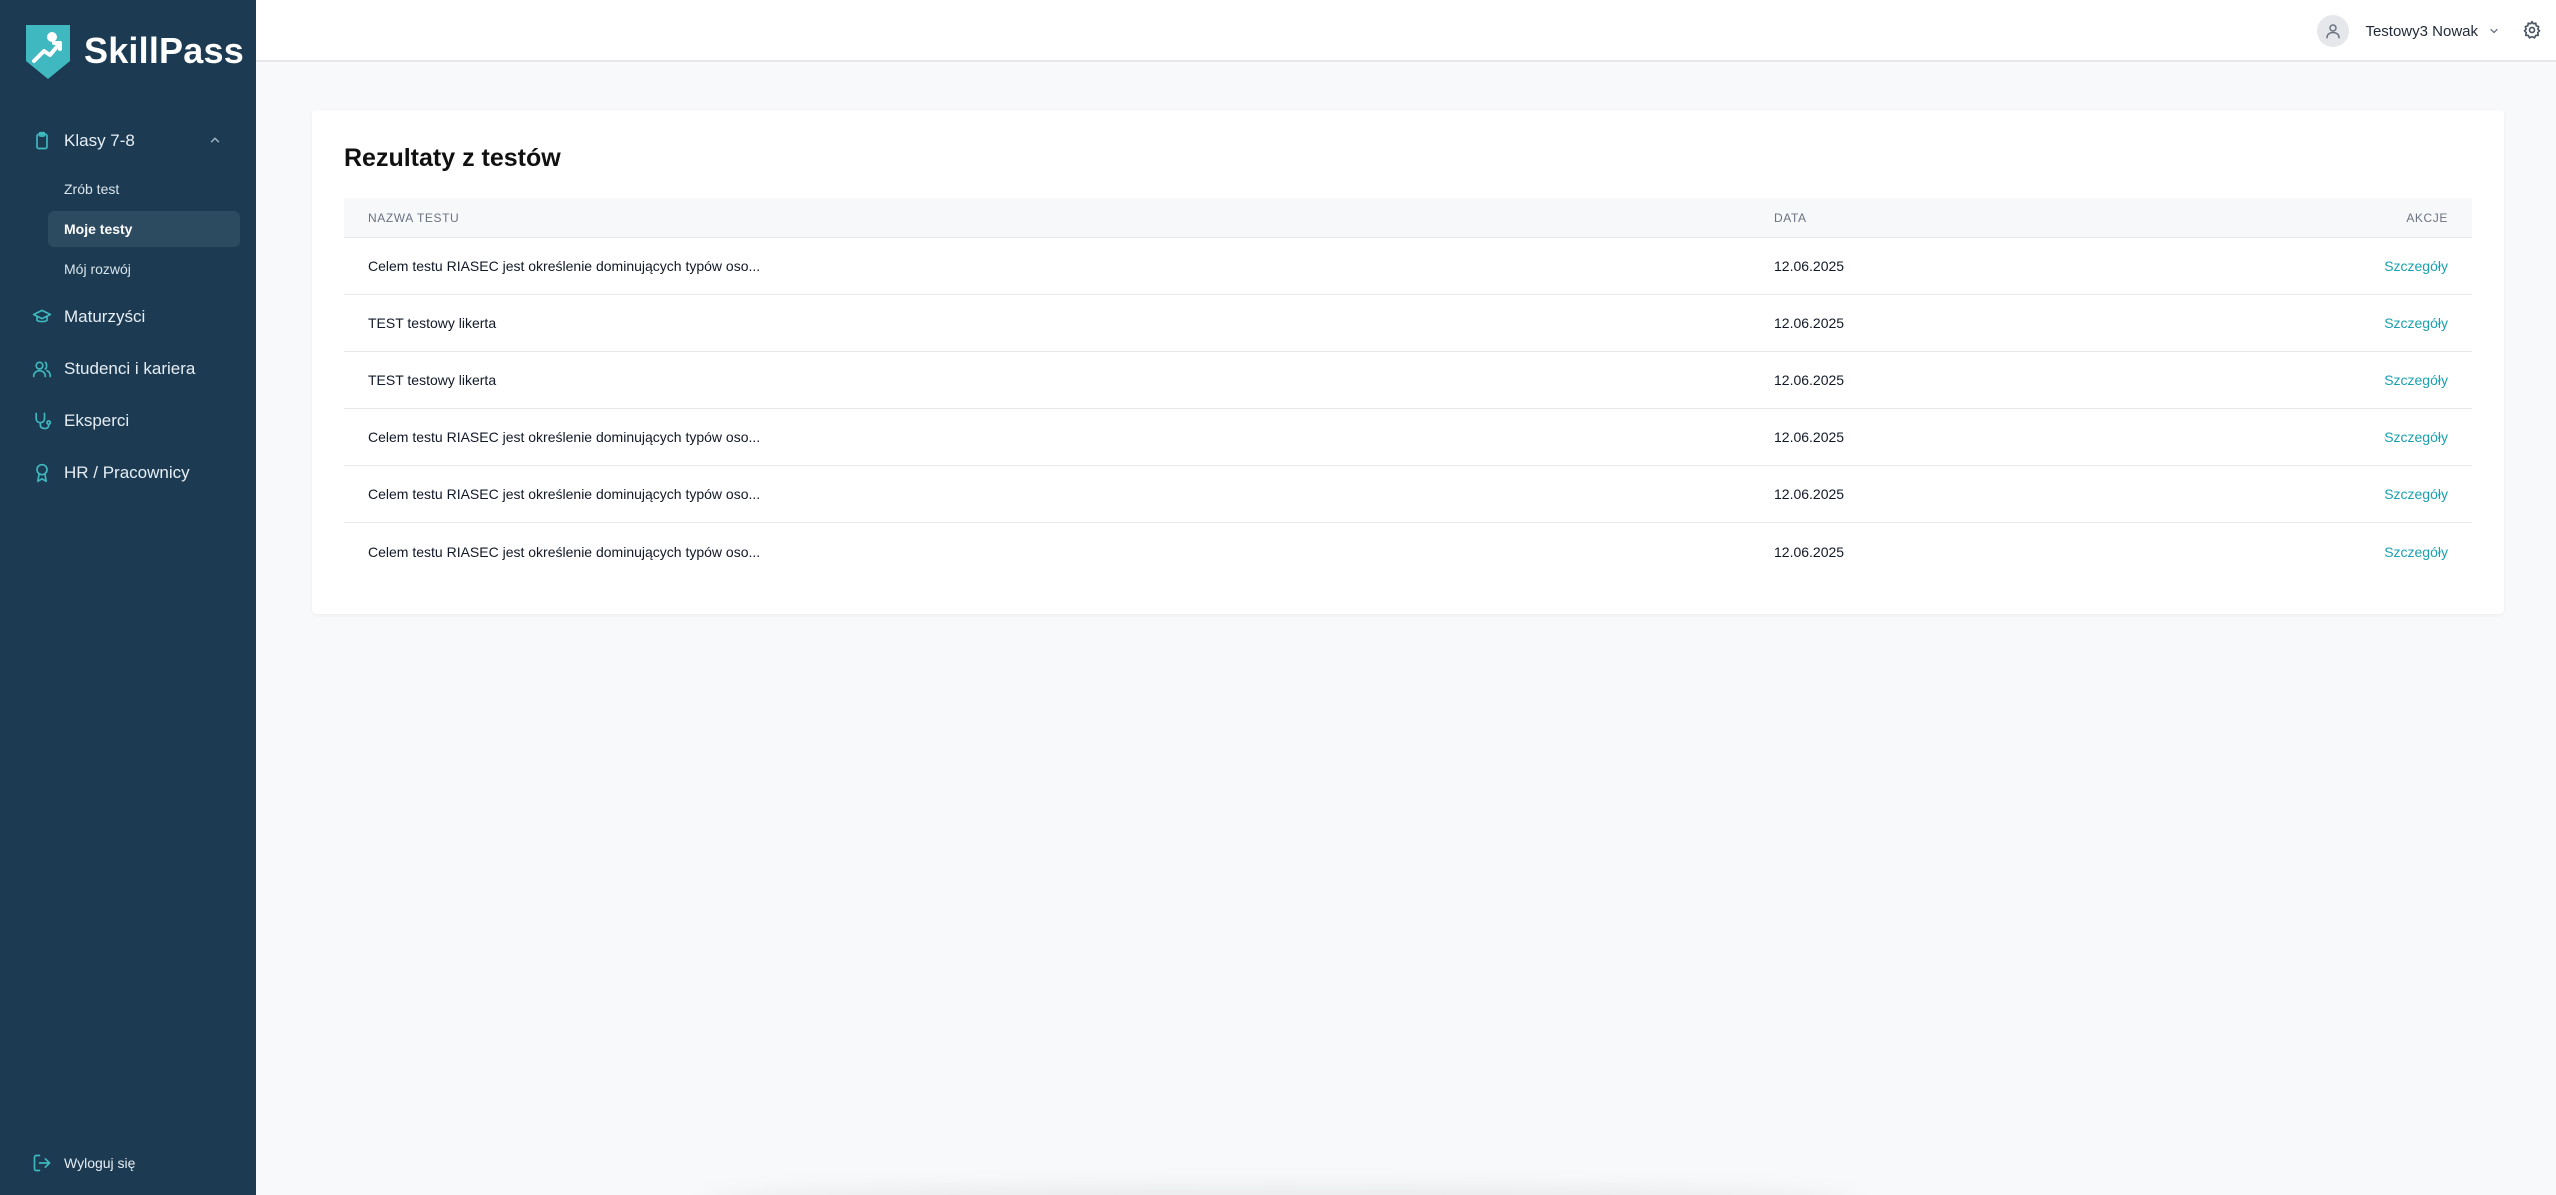 Image resolution: width=2556 pixels, height=1195 pixels. What do you see at coordinates (2421, 31) in the screenshot?
I see `user-name: Testowy3 Nowak` at bounding box center [2421, 31].